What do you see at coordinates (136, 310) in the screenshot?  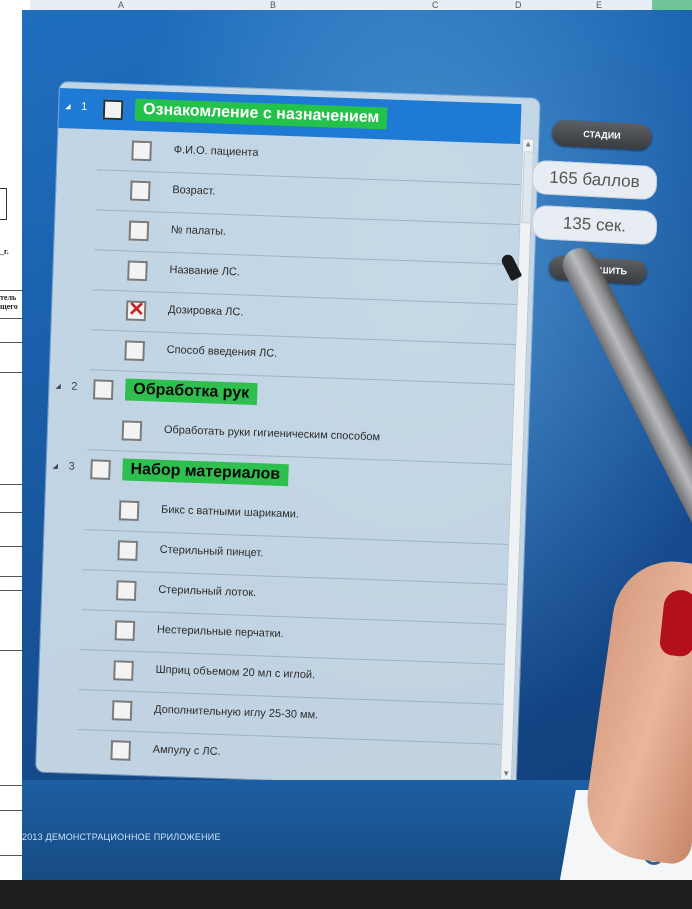 I see `item-checkbox-checked: ✕` at bounding box center [136, 310].